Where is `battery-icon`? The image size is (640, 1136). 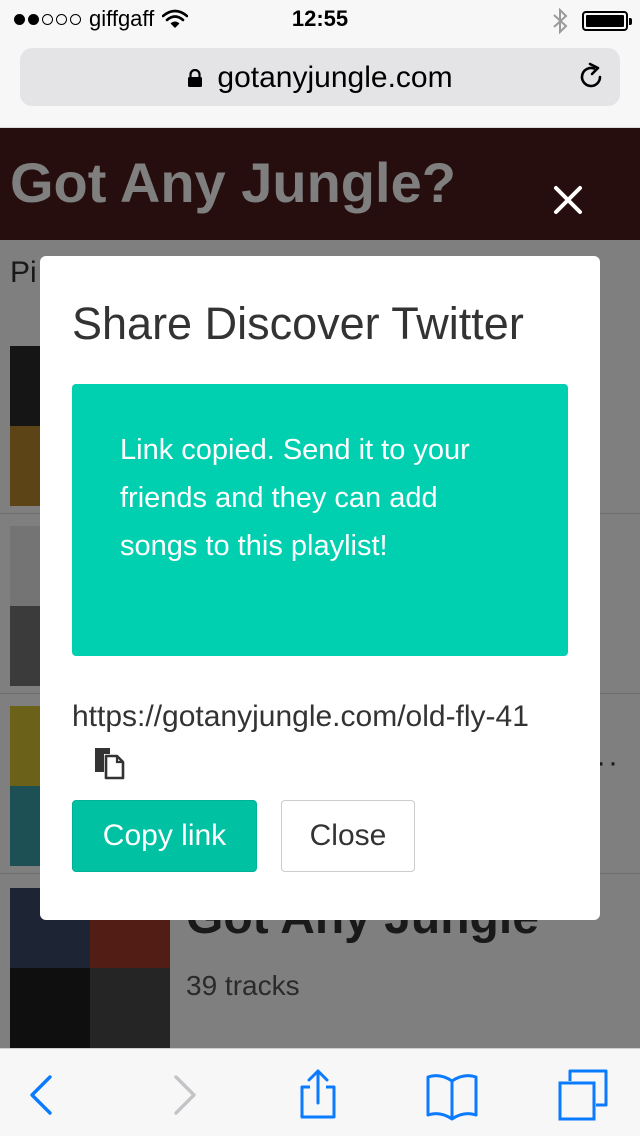 battery-icon is located at coordinates (607, 21).